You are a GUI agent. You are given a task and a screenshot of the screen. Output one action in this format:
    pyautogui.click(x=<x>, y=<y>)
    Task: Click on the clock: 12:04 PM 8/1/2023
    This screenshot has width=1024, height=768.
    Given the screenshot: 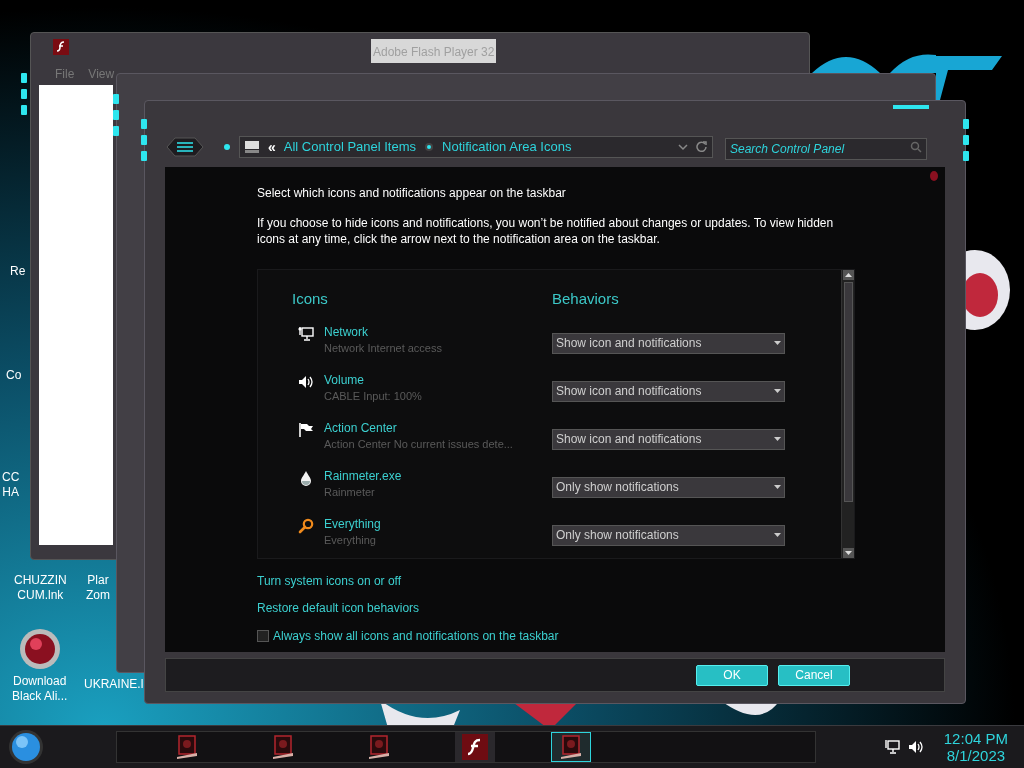 What is the action you would take?
    pyautogui.click(x=975, y=747)
    